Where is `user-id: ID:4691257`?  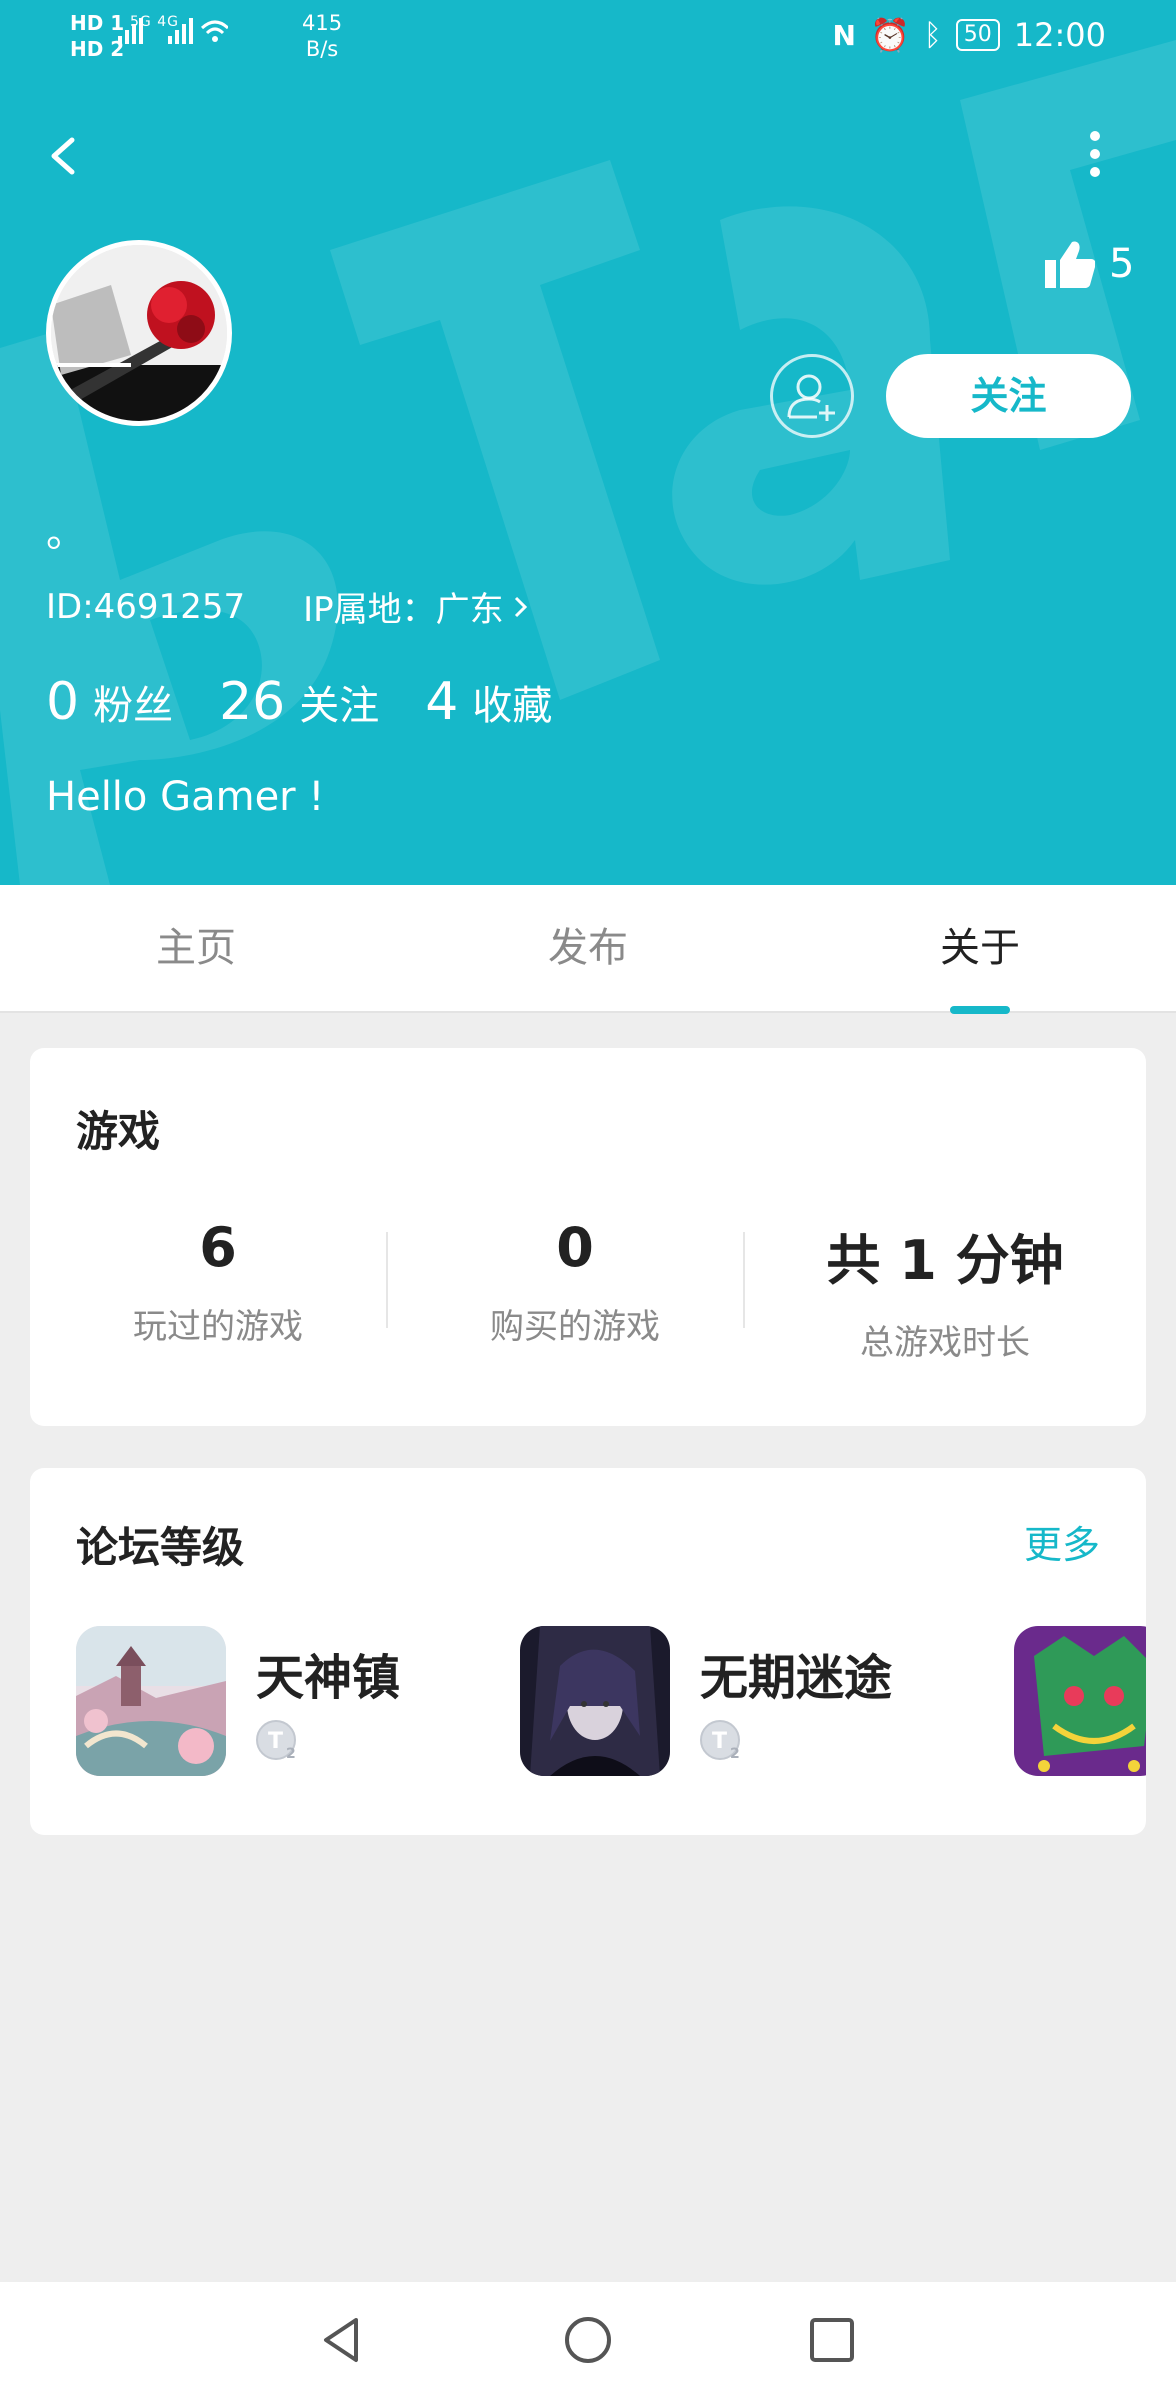 user-id: ID:4691257 is located at coordinates (146, 606).